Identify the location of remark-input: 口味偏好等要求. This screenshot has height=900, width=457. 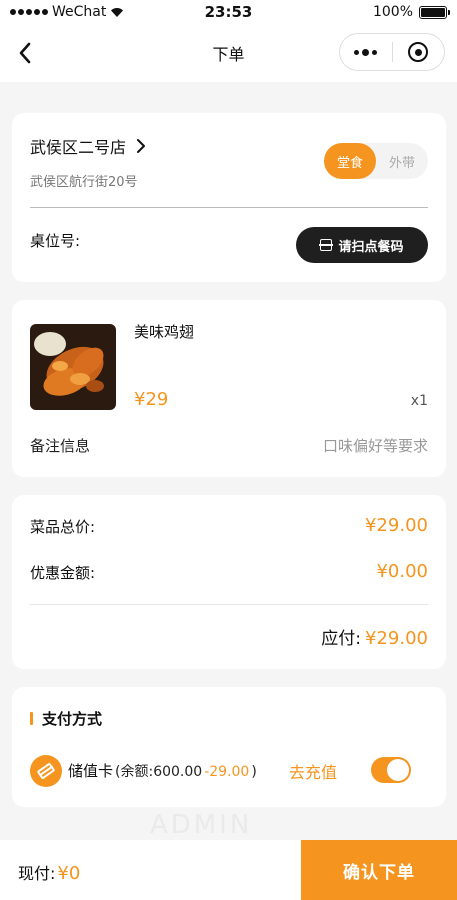
(375, 445).